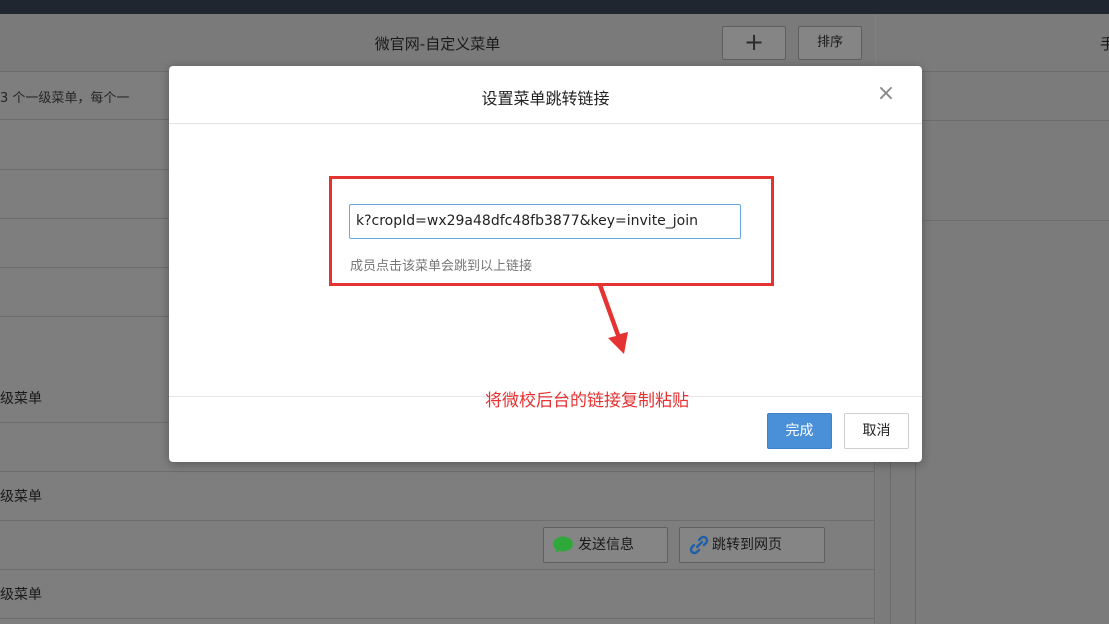  I want to click on dialog-title: 设置菜单跳转链接, so click(545, 98).